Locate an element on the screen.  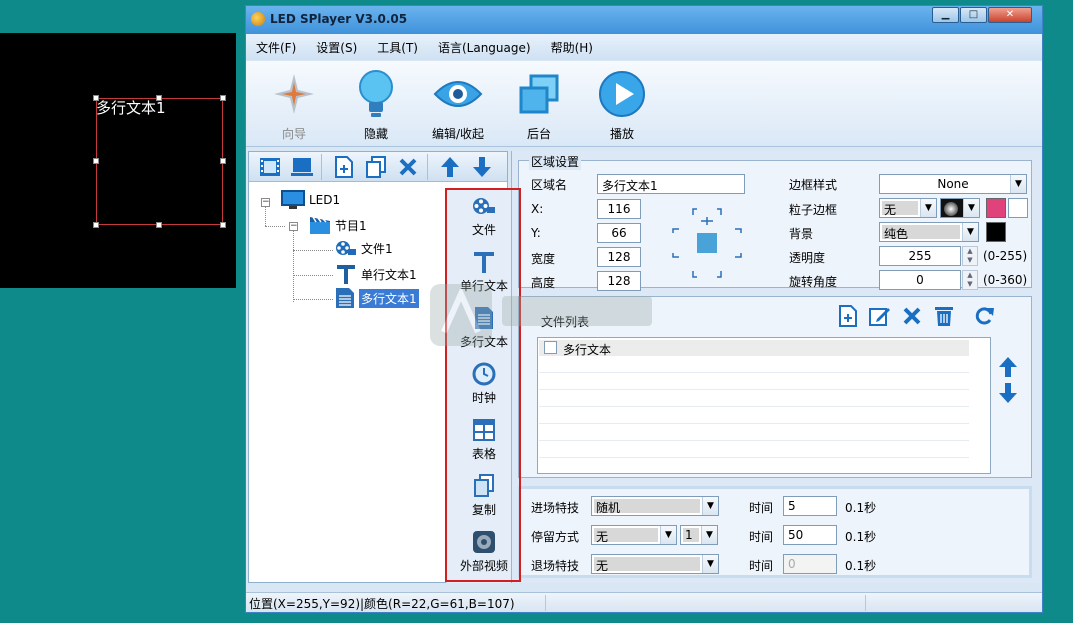
particle-border-dropdown: 无 ▼ is located at coordinates (908, 208).